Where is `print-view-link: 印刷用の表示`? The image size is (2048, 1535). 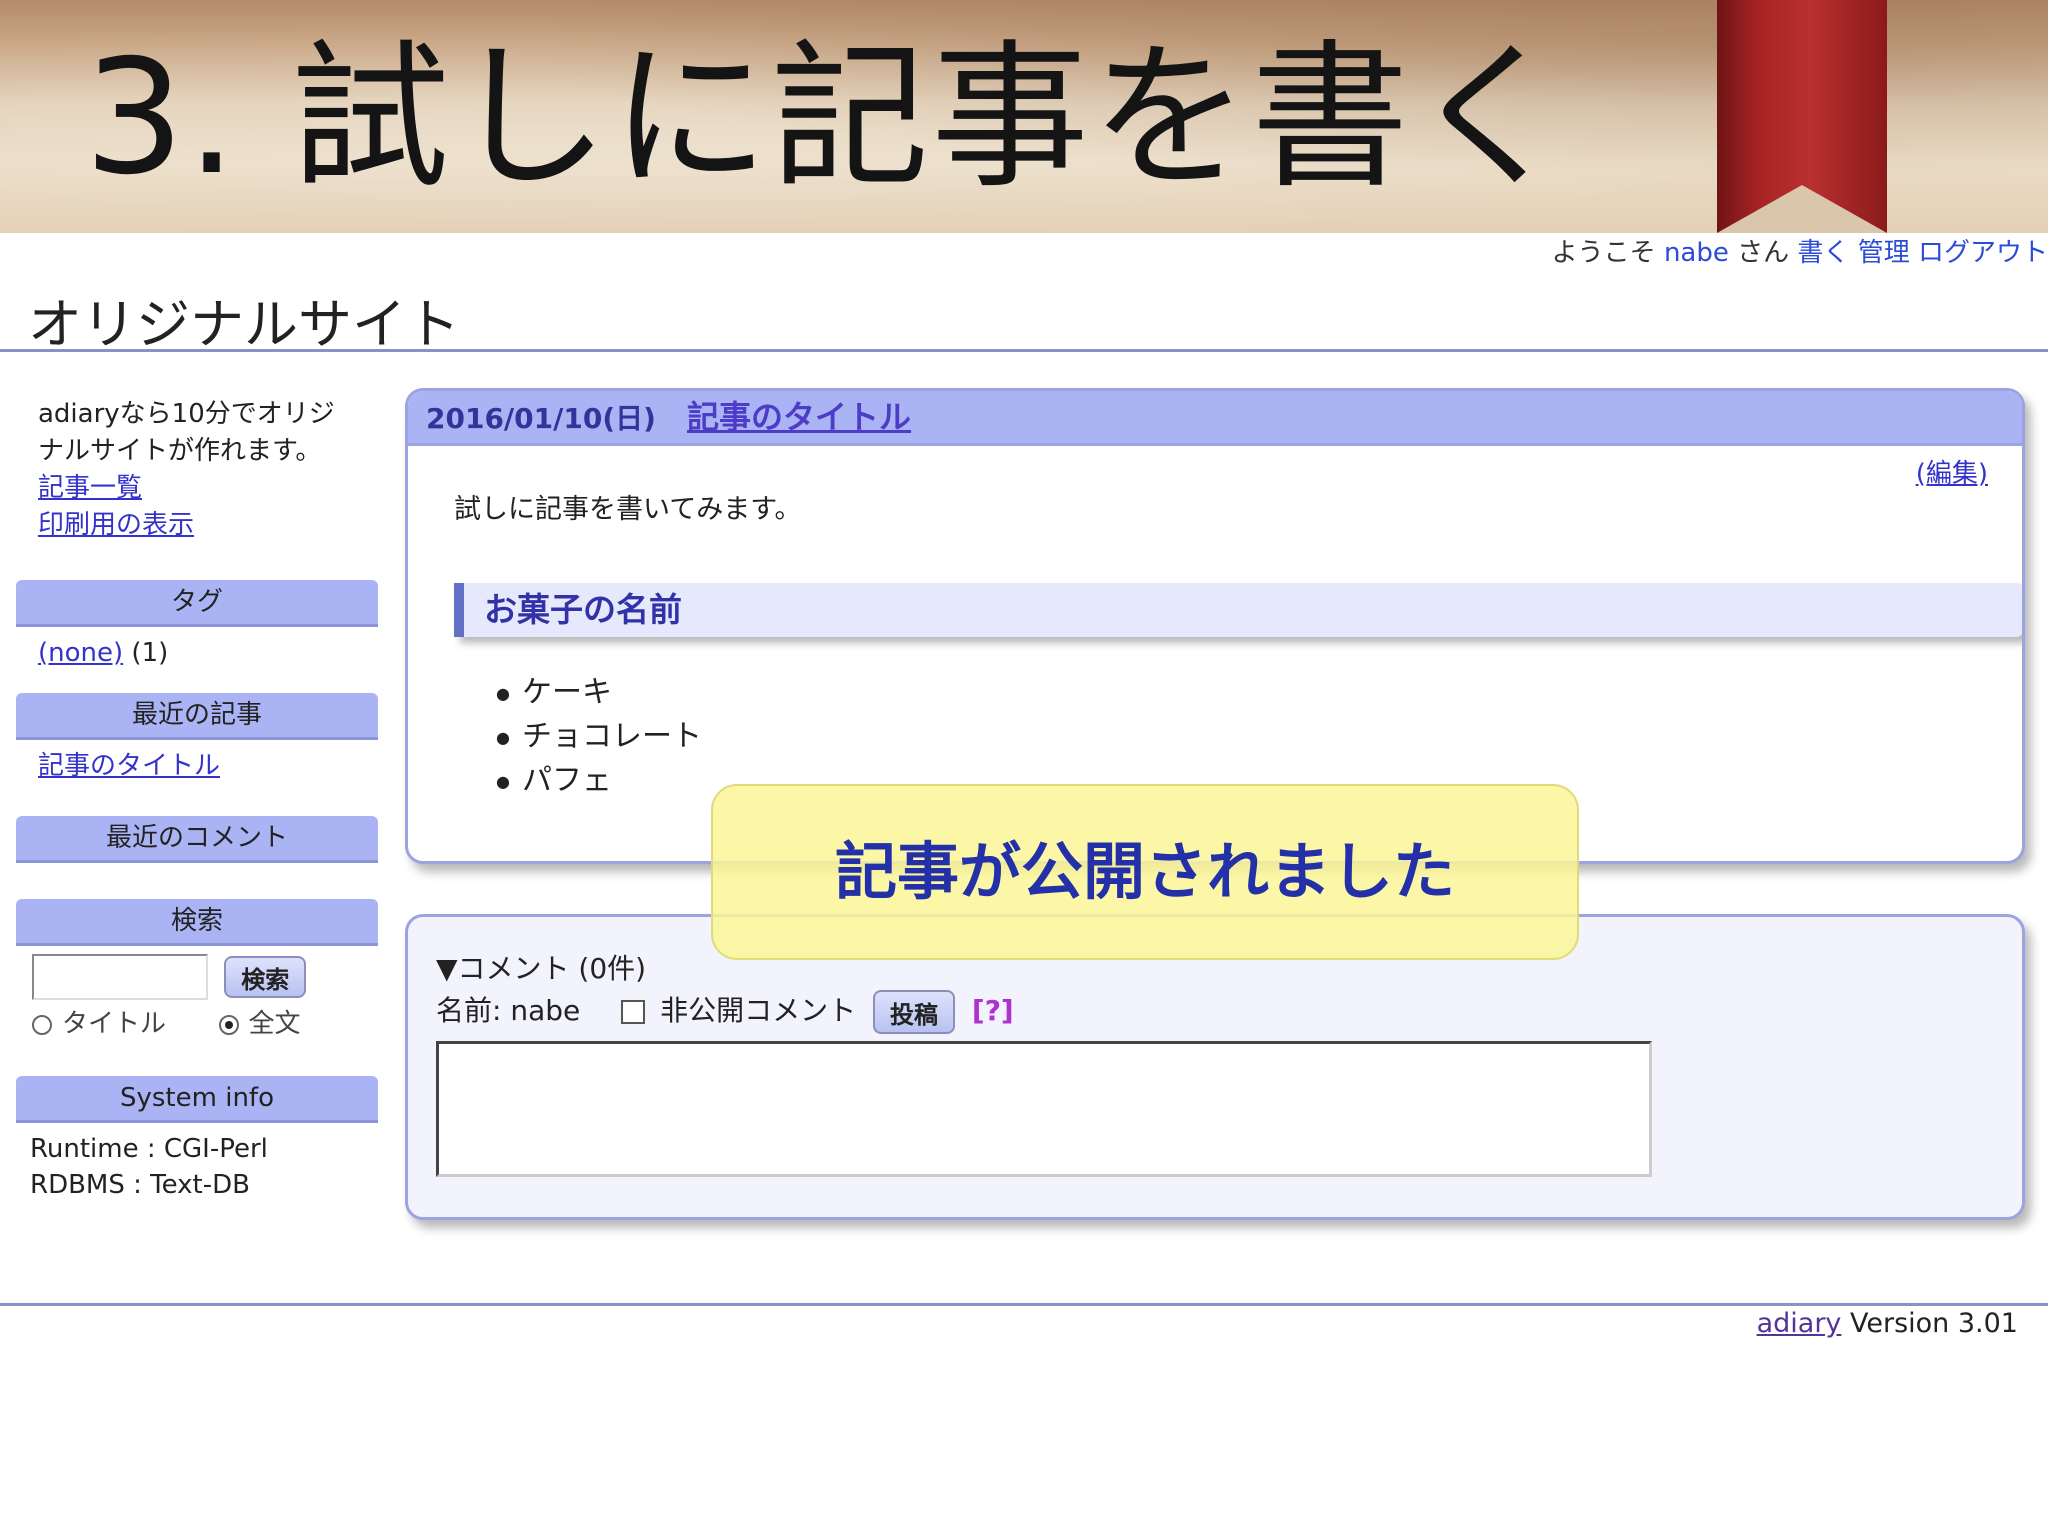 print-view-link: 印刷用の表示 is located at coordinates (208, 525).